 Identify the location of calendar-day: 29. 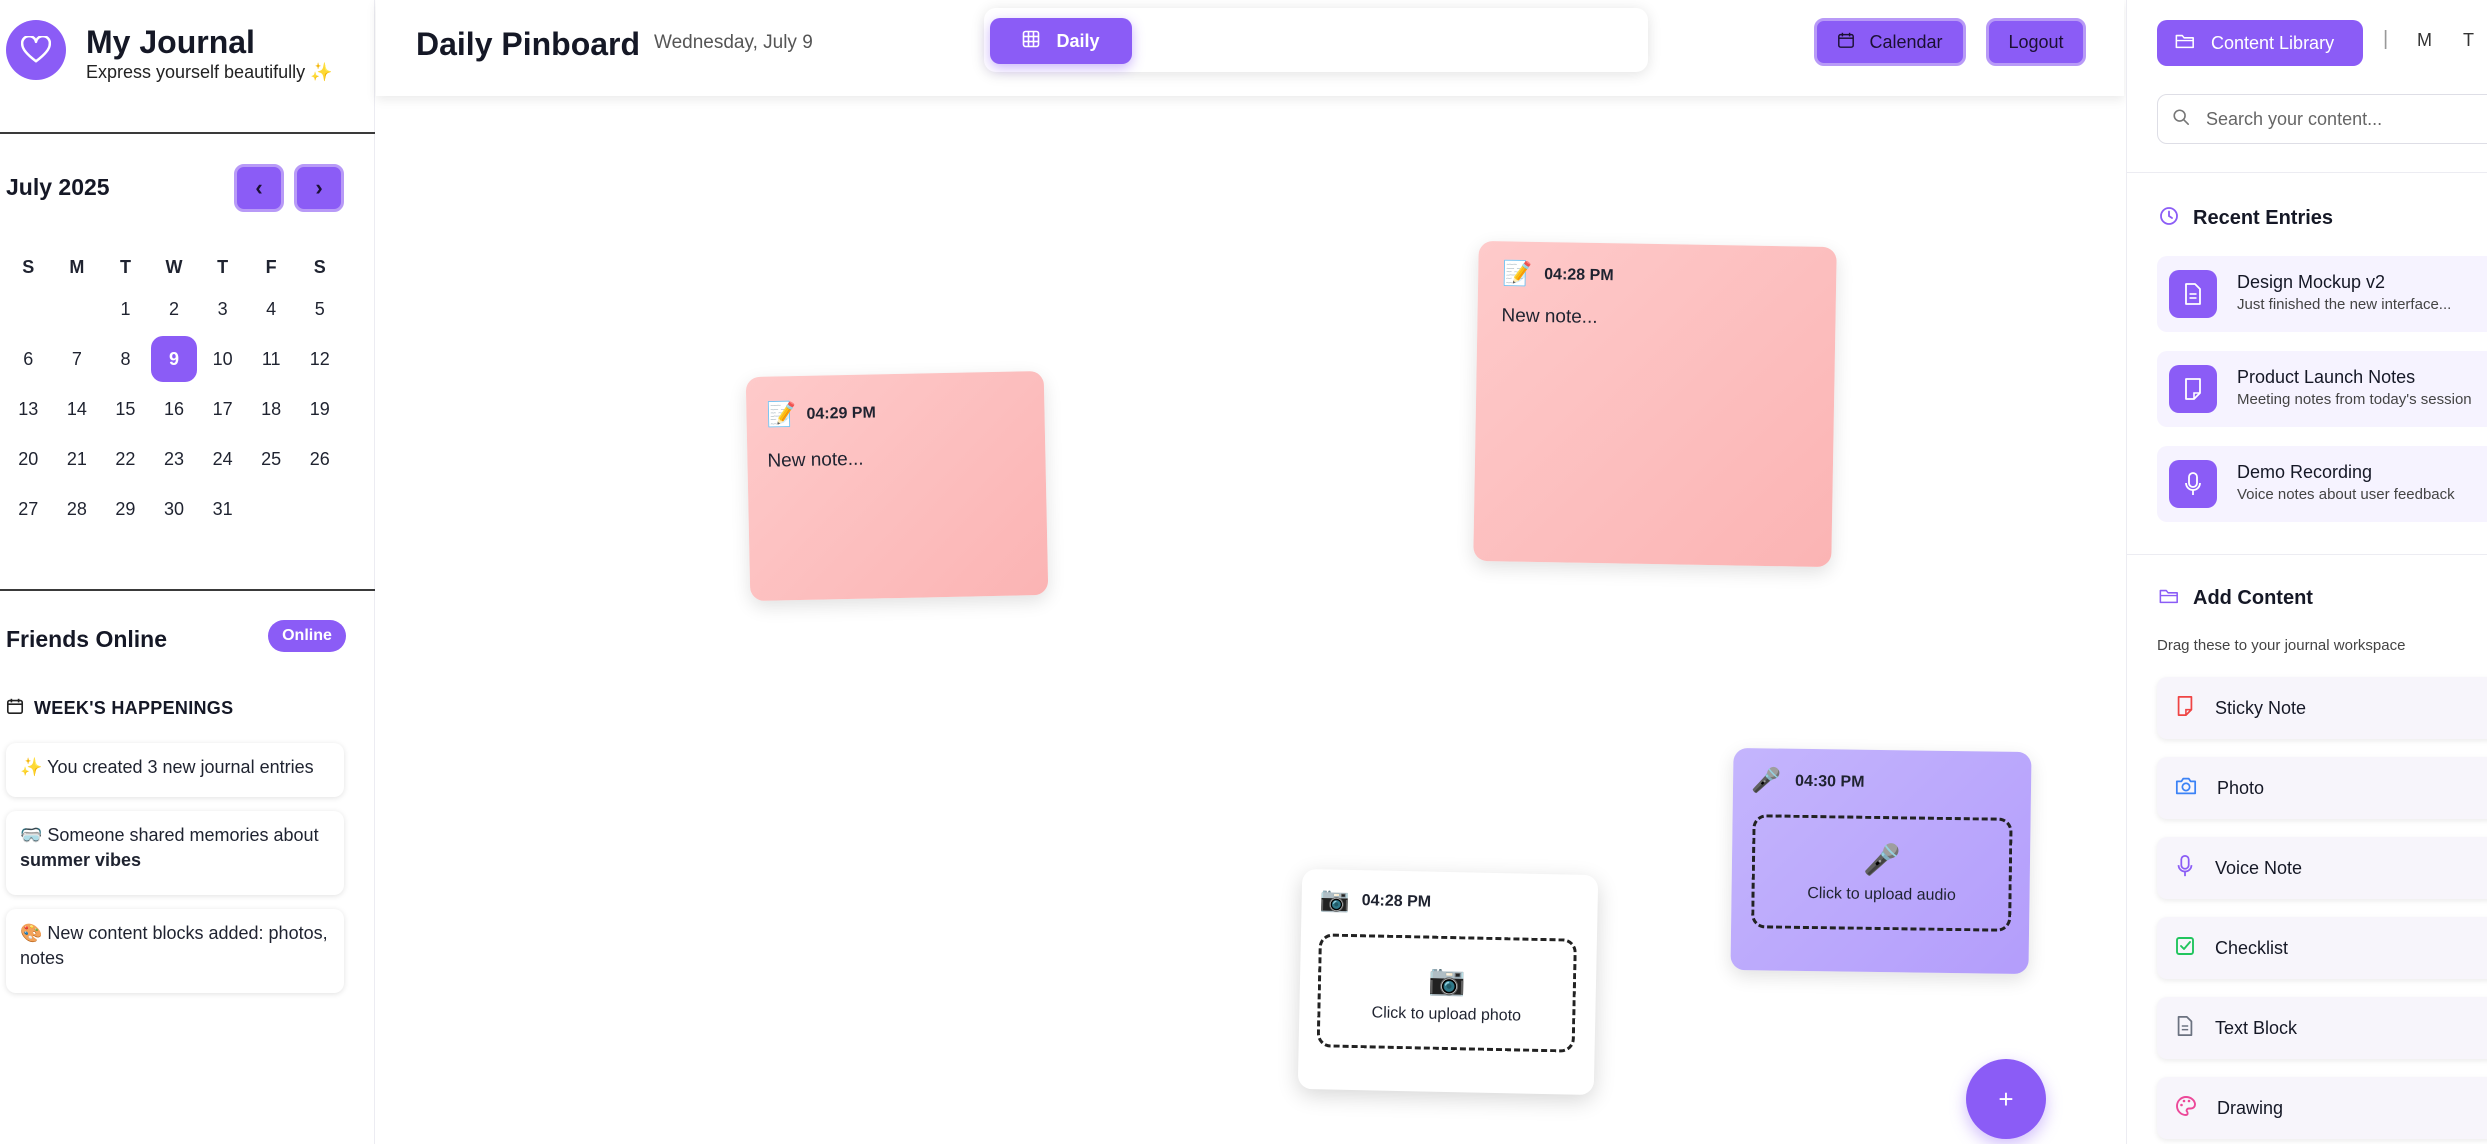
(125, 509).